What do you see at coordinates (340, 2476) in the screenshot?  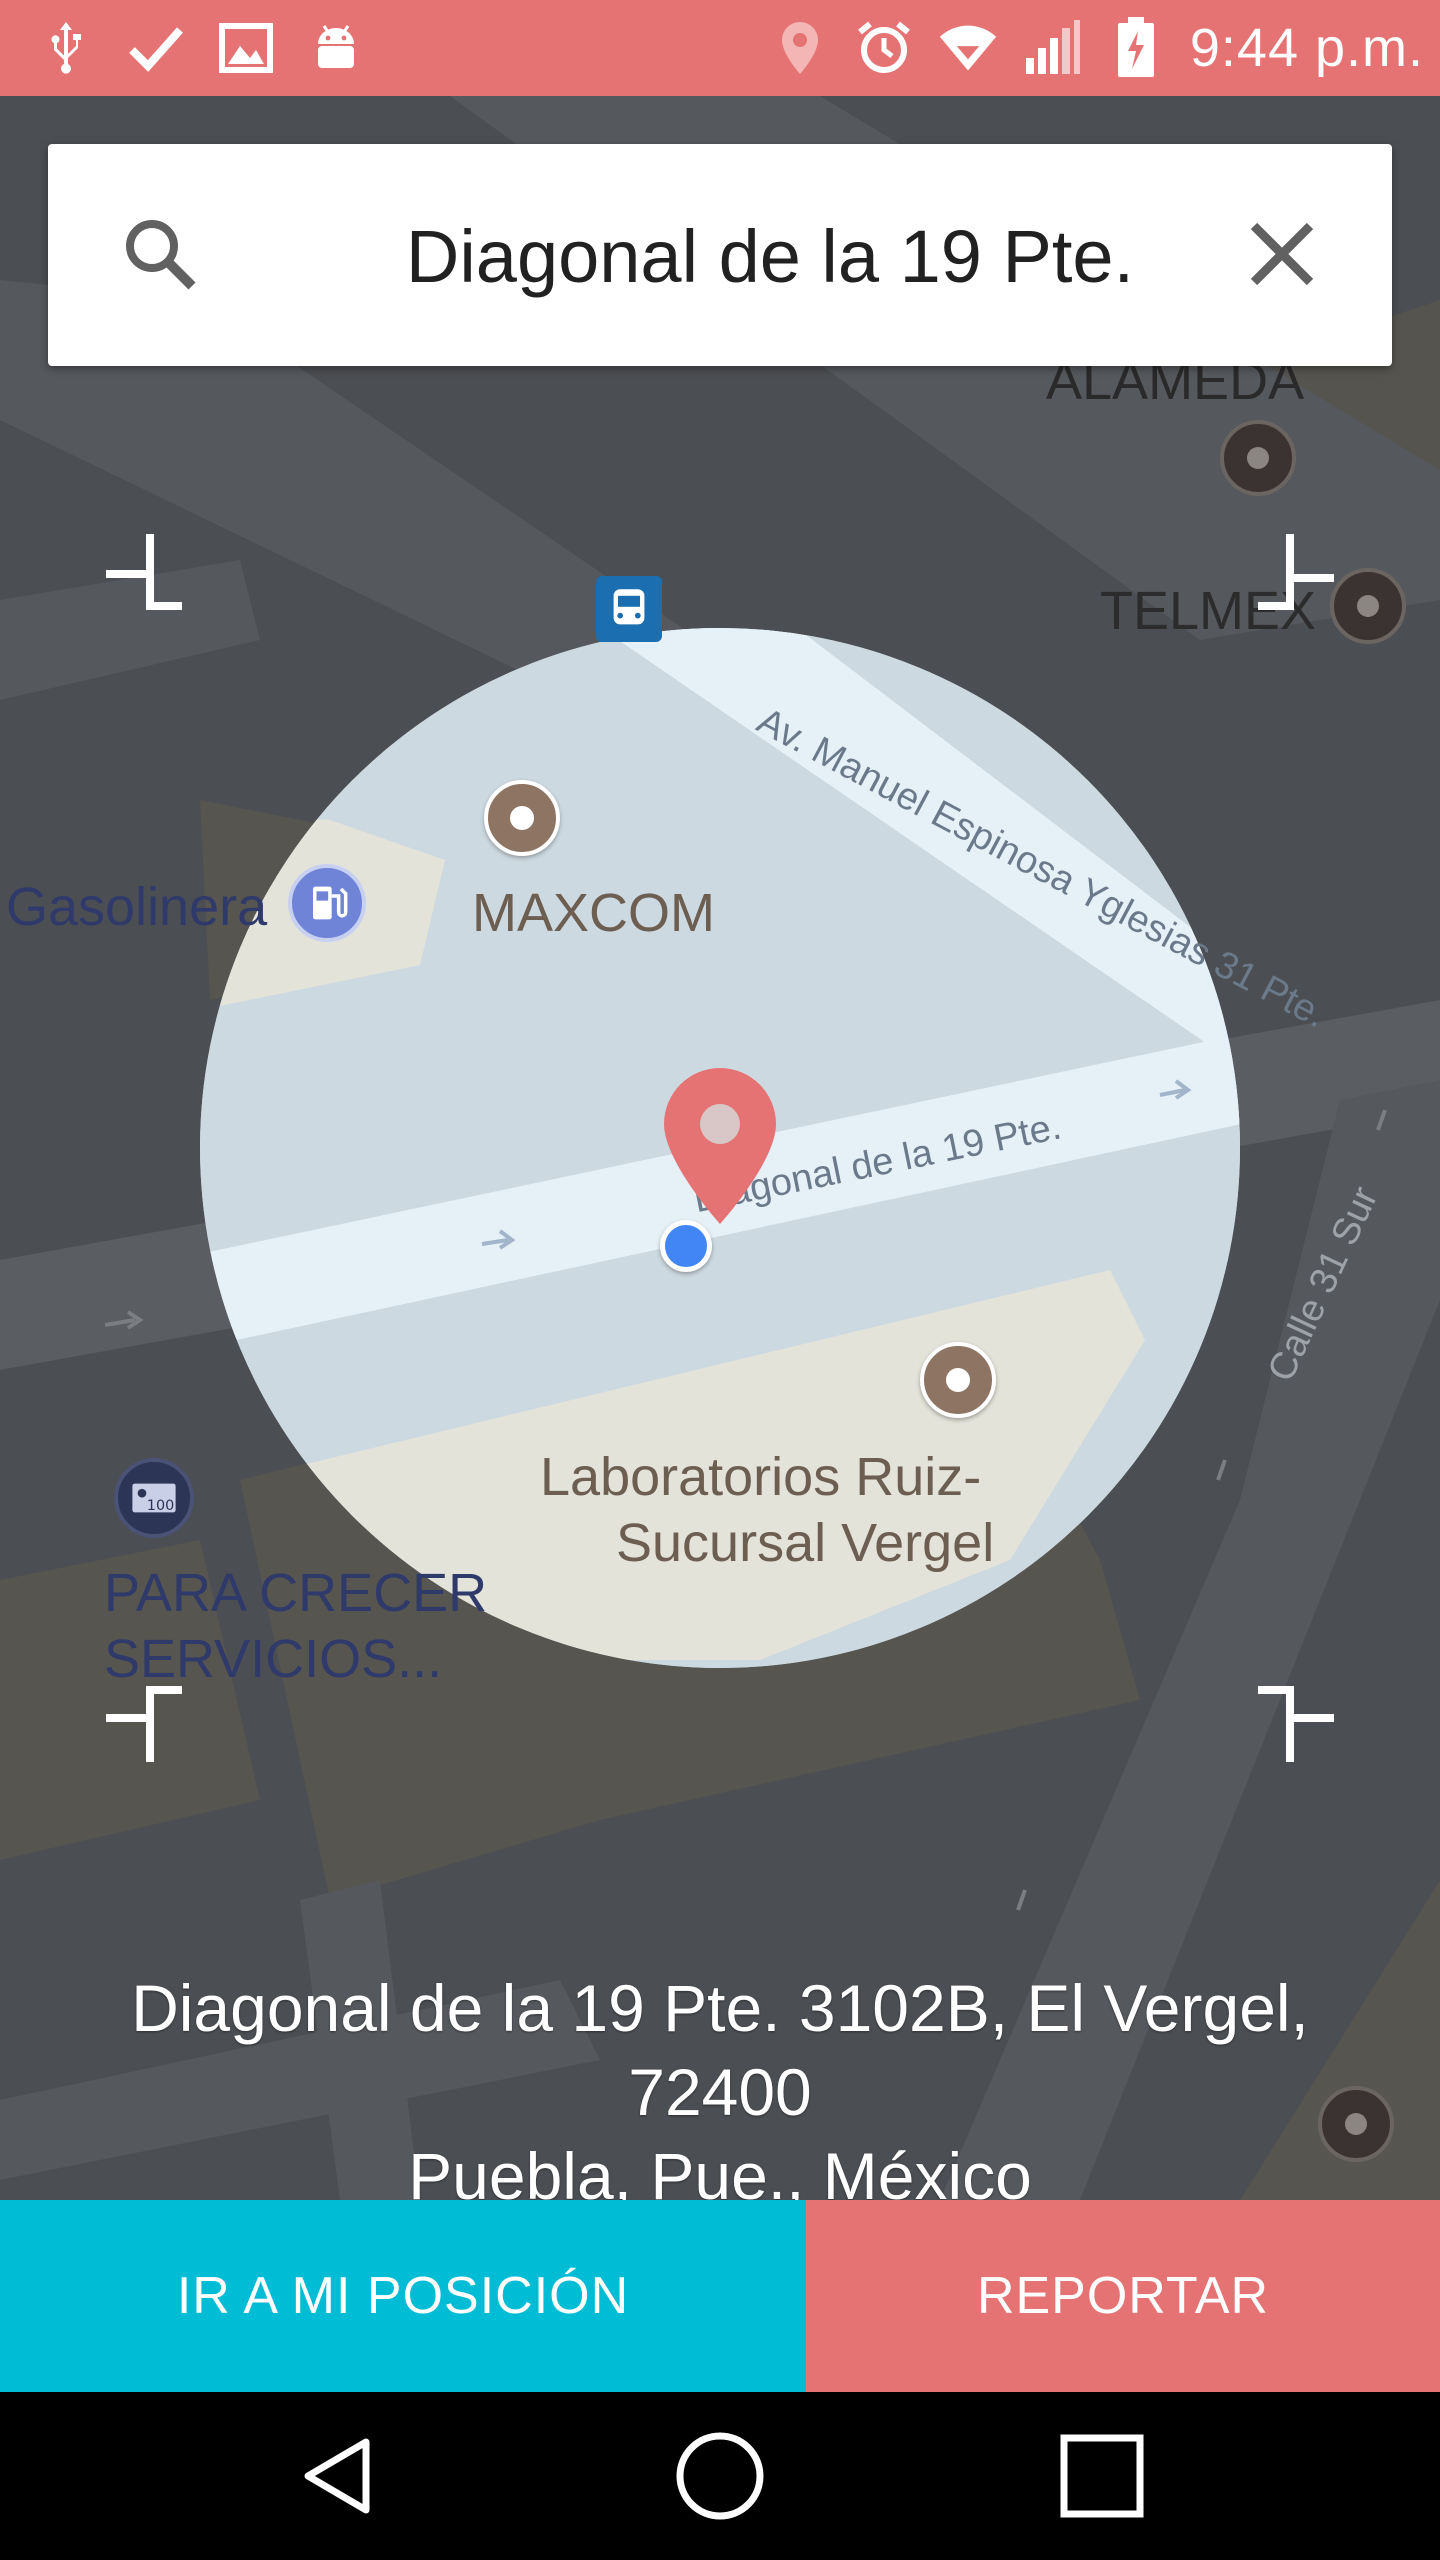 I see `back-icon` at bounding box center [340, 2476].